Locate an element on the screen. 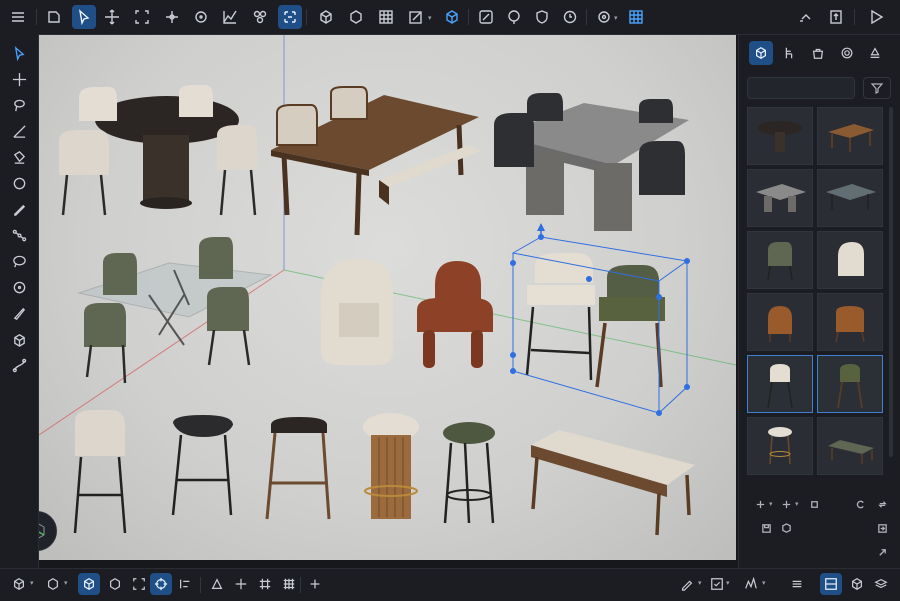  asset-round-dining-table is located at coordinates (780, 136).